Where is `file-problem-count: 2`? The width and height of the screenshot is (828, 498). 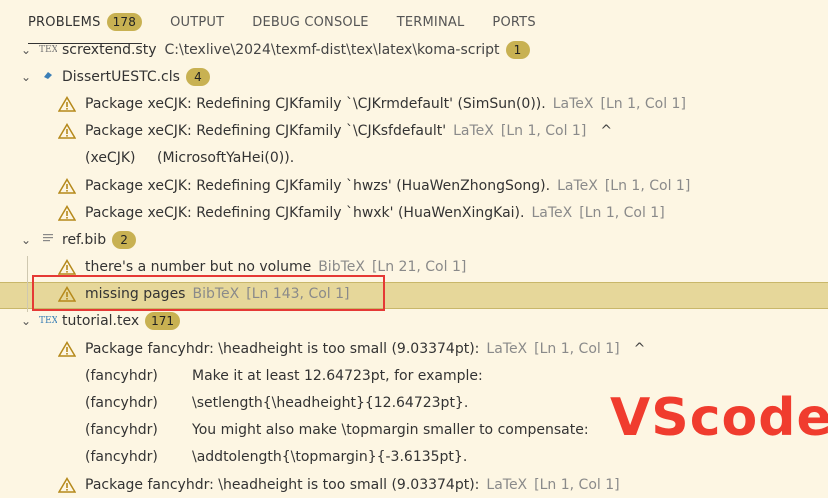 file-problem-count: 2 is located at coordinates (124, 239).